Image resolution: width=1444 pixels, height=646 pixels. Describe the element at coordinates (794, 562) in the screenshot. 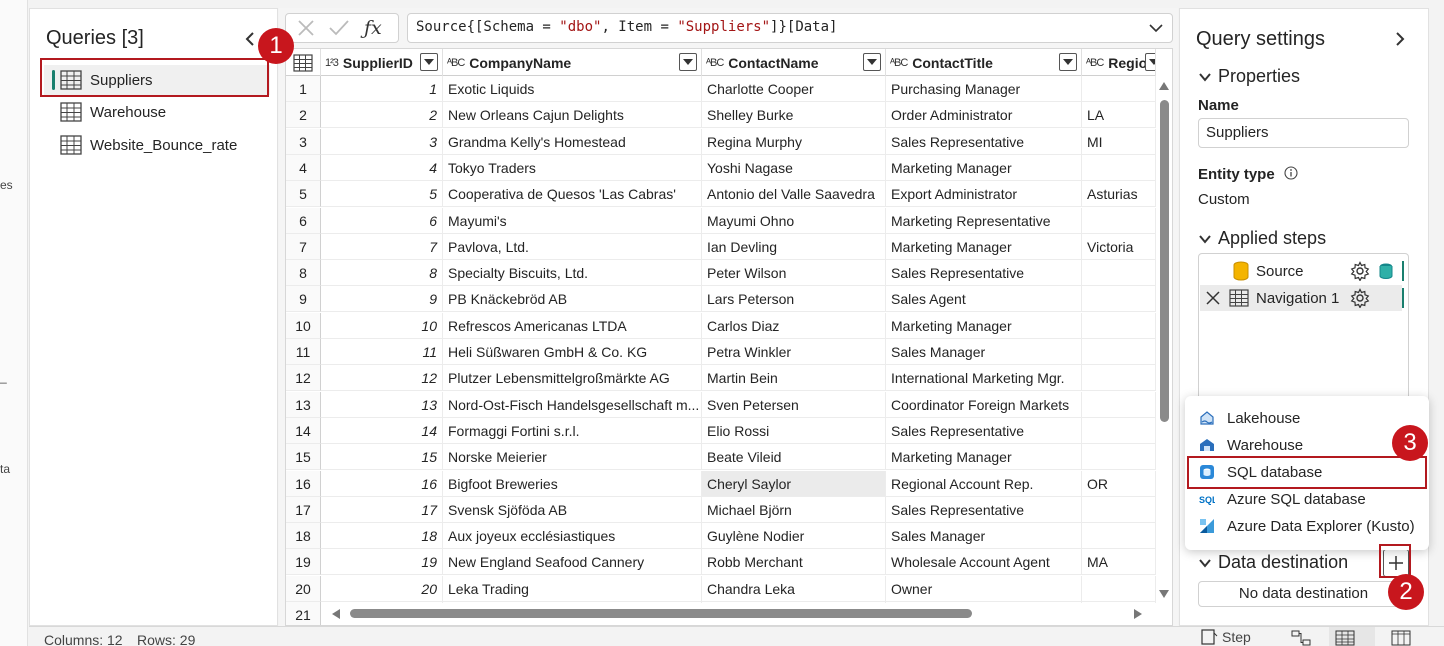

I see `table-cell: Robb Merchant` at that location.